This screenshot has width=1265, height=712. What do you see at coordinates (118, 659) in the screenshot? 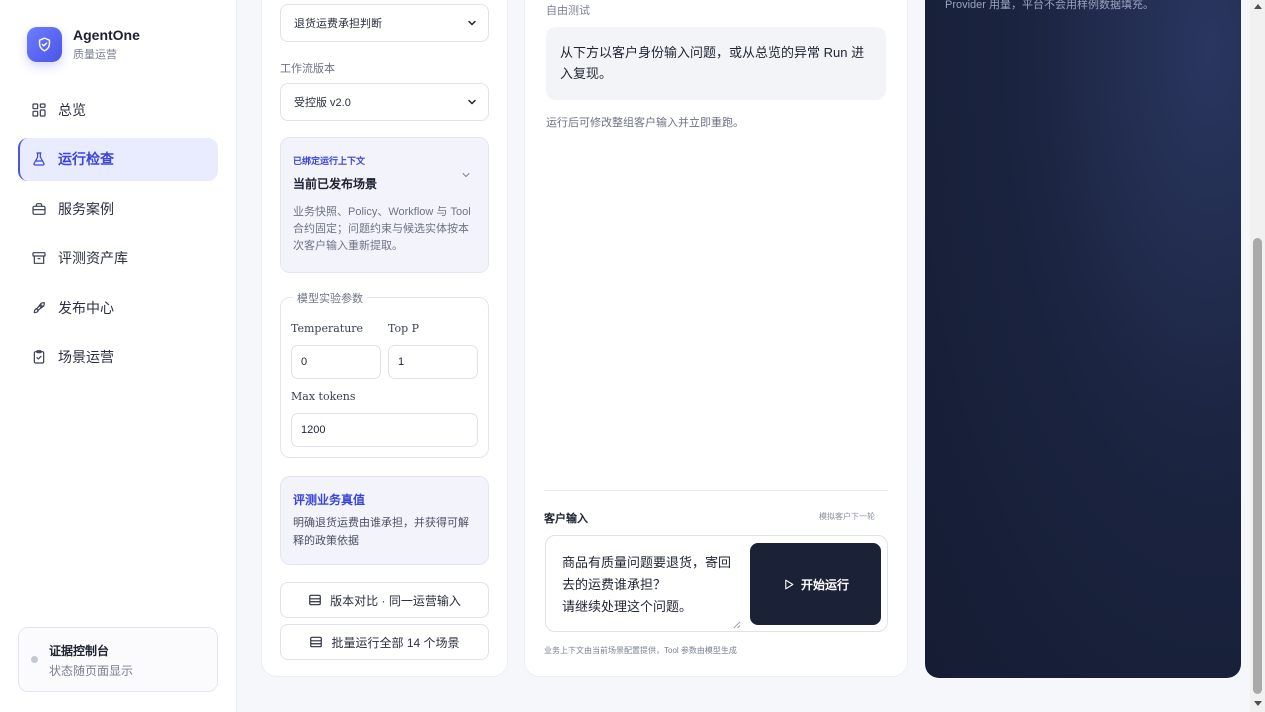
I see `evidence-console: 证据控制台 状态随页面显示` at bounding box center [118, 659].